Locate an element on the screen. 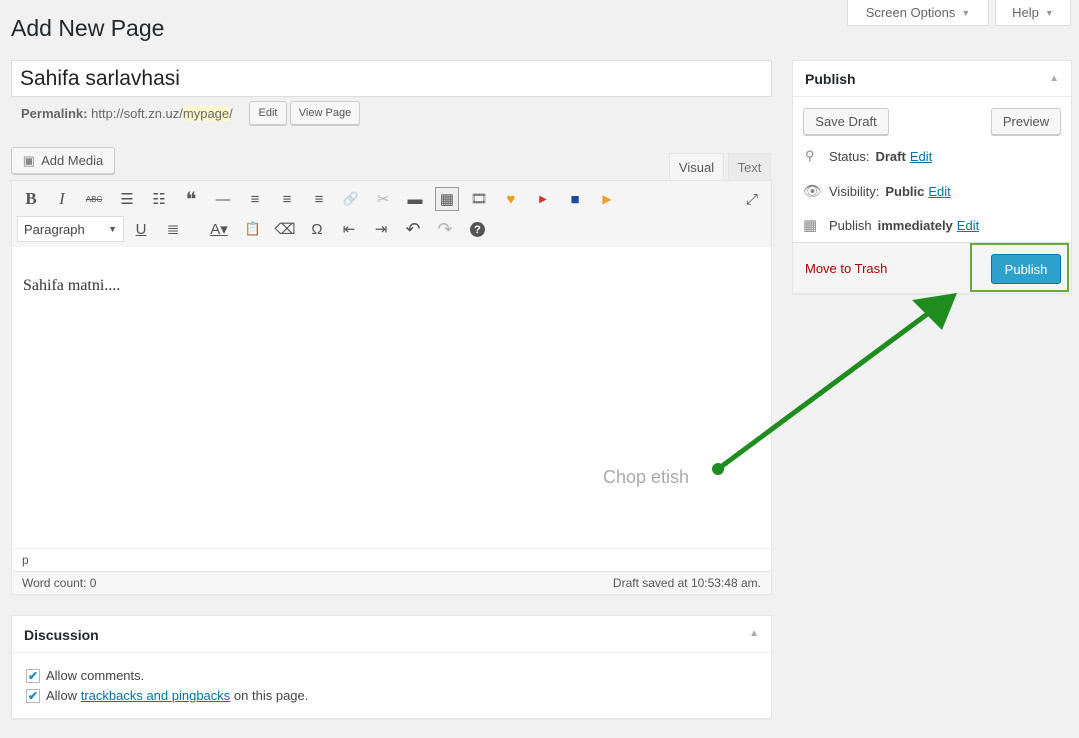 This screenshot has width=1079, height=738. arrow-dot is located at coordinates (718, 469).